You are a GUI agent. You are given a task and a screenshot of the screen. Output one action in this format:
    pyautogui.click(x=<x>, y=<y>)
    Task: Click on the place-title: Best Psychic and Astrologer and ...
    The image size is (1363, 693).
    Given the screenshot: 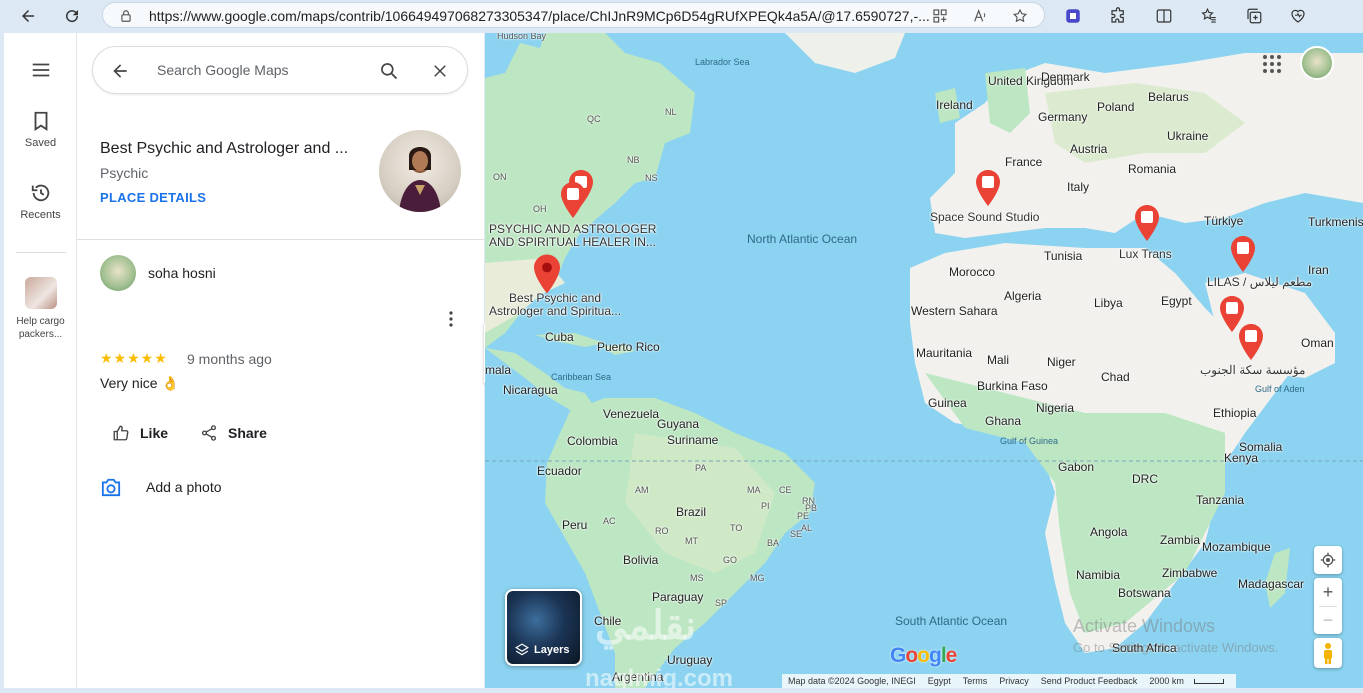 What is the action you would take?
    pyautogui.click(x=227, y=149)
    